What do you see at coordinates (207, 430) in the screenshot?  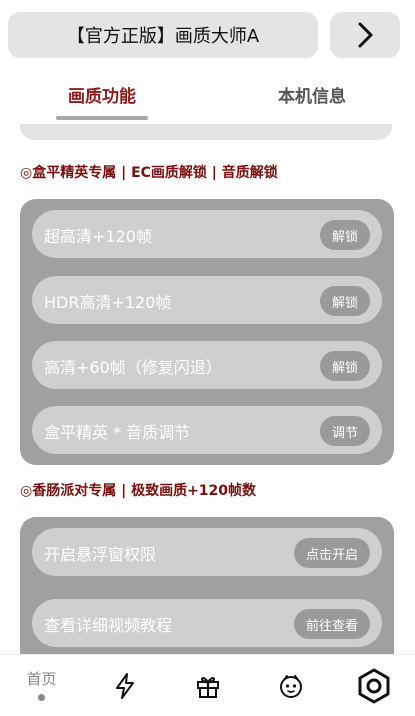 I see `list-item-audio-adjust: 盒平精英 * 音质调节 调节` at bounding box center [207, 430].